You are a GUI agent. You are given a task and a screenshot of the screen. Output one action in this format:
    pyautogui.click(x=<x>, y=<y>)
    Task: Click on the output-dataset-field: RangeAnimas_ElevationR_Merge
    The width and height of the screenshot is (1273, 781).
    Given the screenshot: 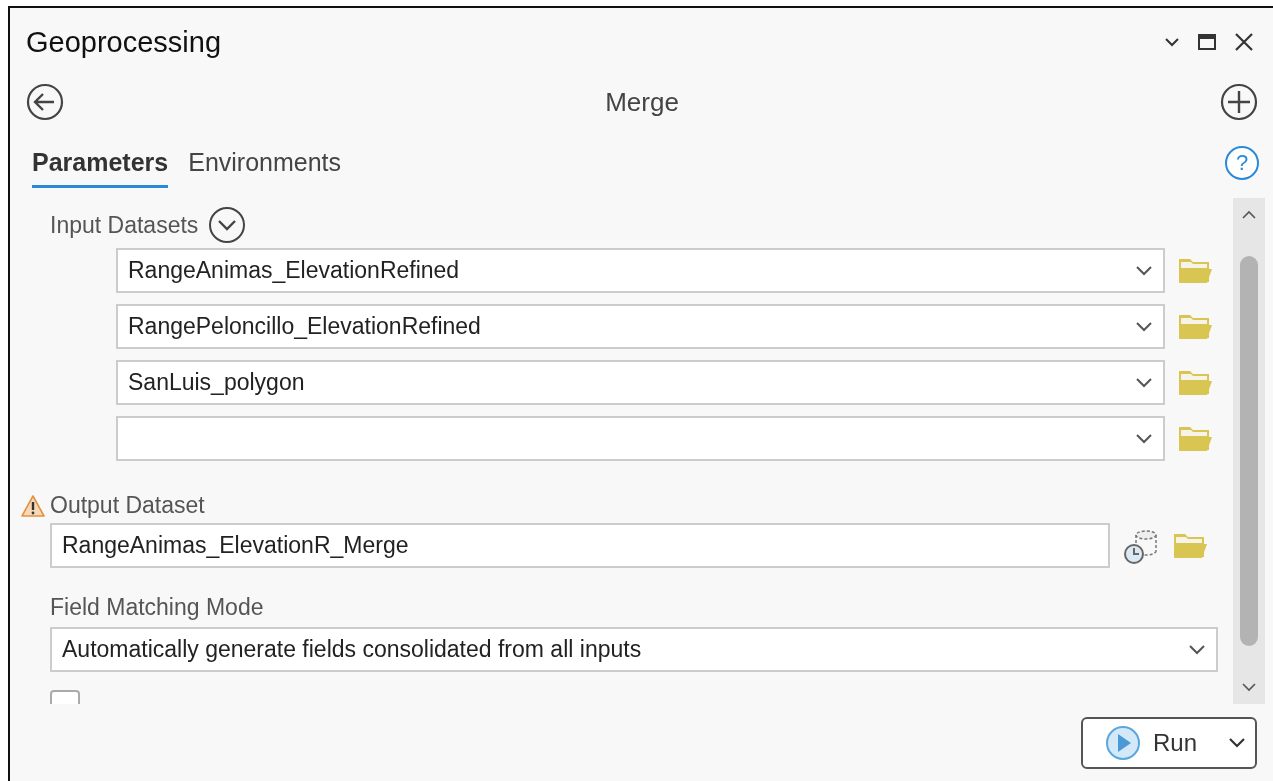 What is the action you would take?
    pyautogui.click(x=580, y=545)
    